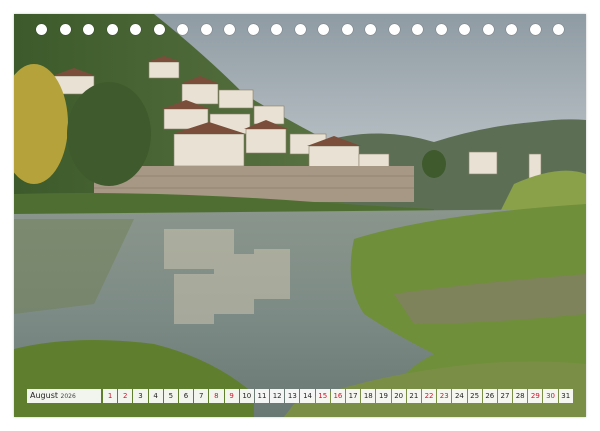  What do you see at coordinates (170, 396) in the screenshot?
I see `day-cell: 5` at bounding box center [170, 396].